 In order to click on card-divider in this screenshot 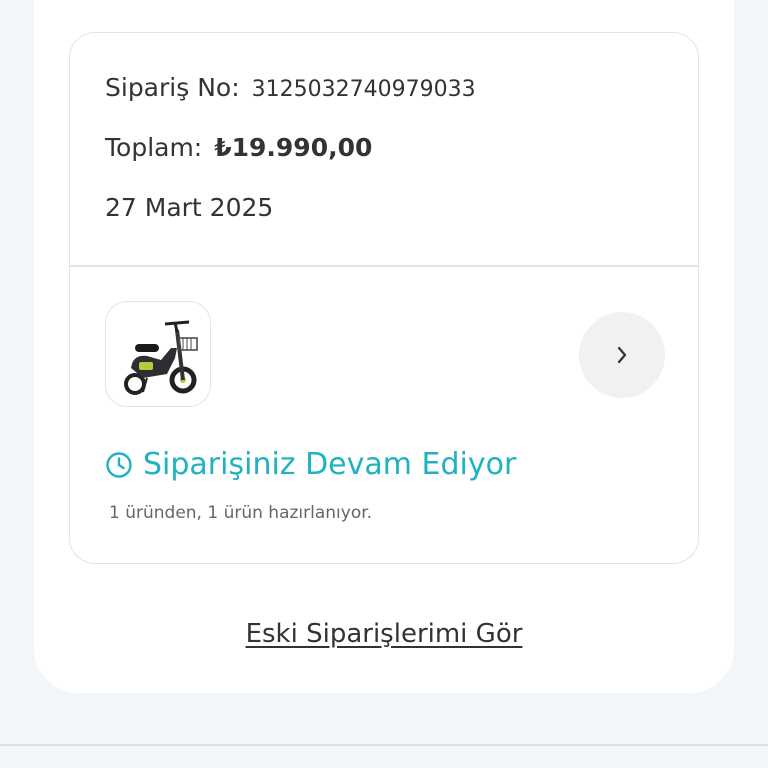, I will do `click(384, 266)`.